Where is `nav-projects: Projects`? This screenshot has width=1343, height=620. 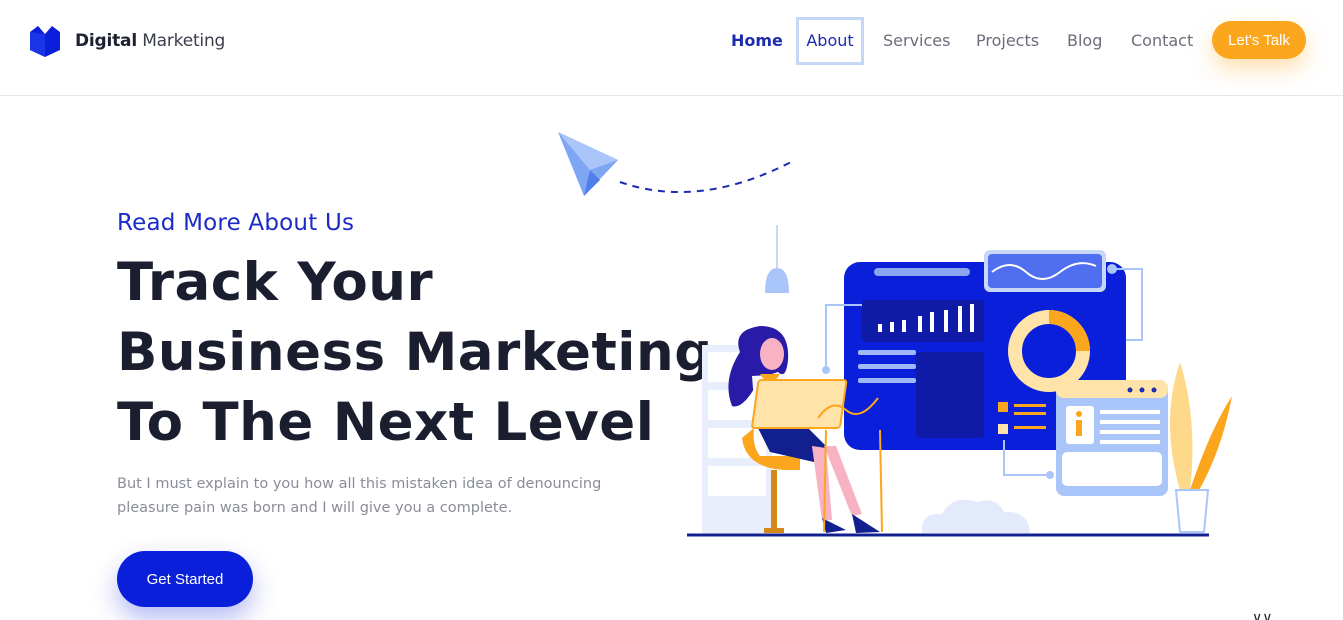 nav-projects: Projects is located at coordinates (1007, 41).